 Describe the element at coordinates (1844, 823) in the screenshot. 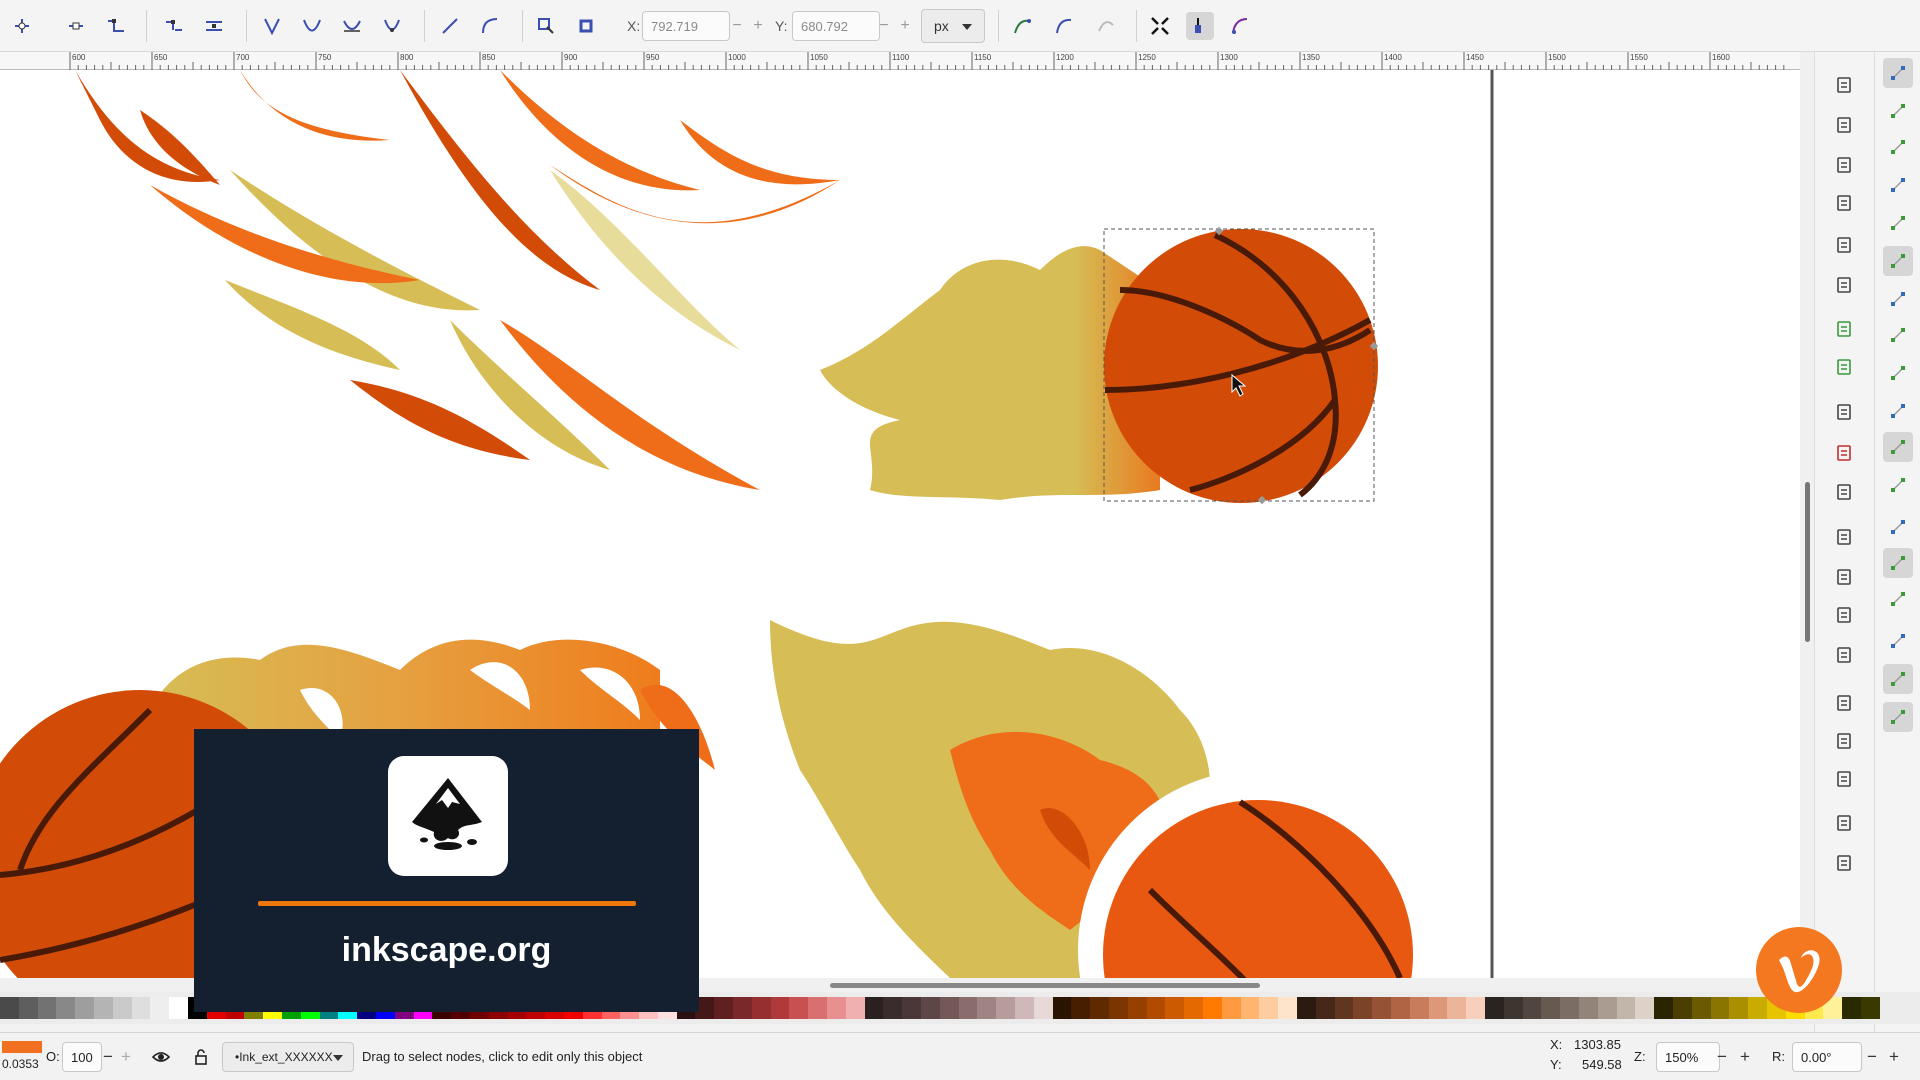

I see `group-icon` at that location.